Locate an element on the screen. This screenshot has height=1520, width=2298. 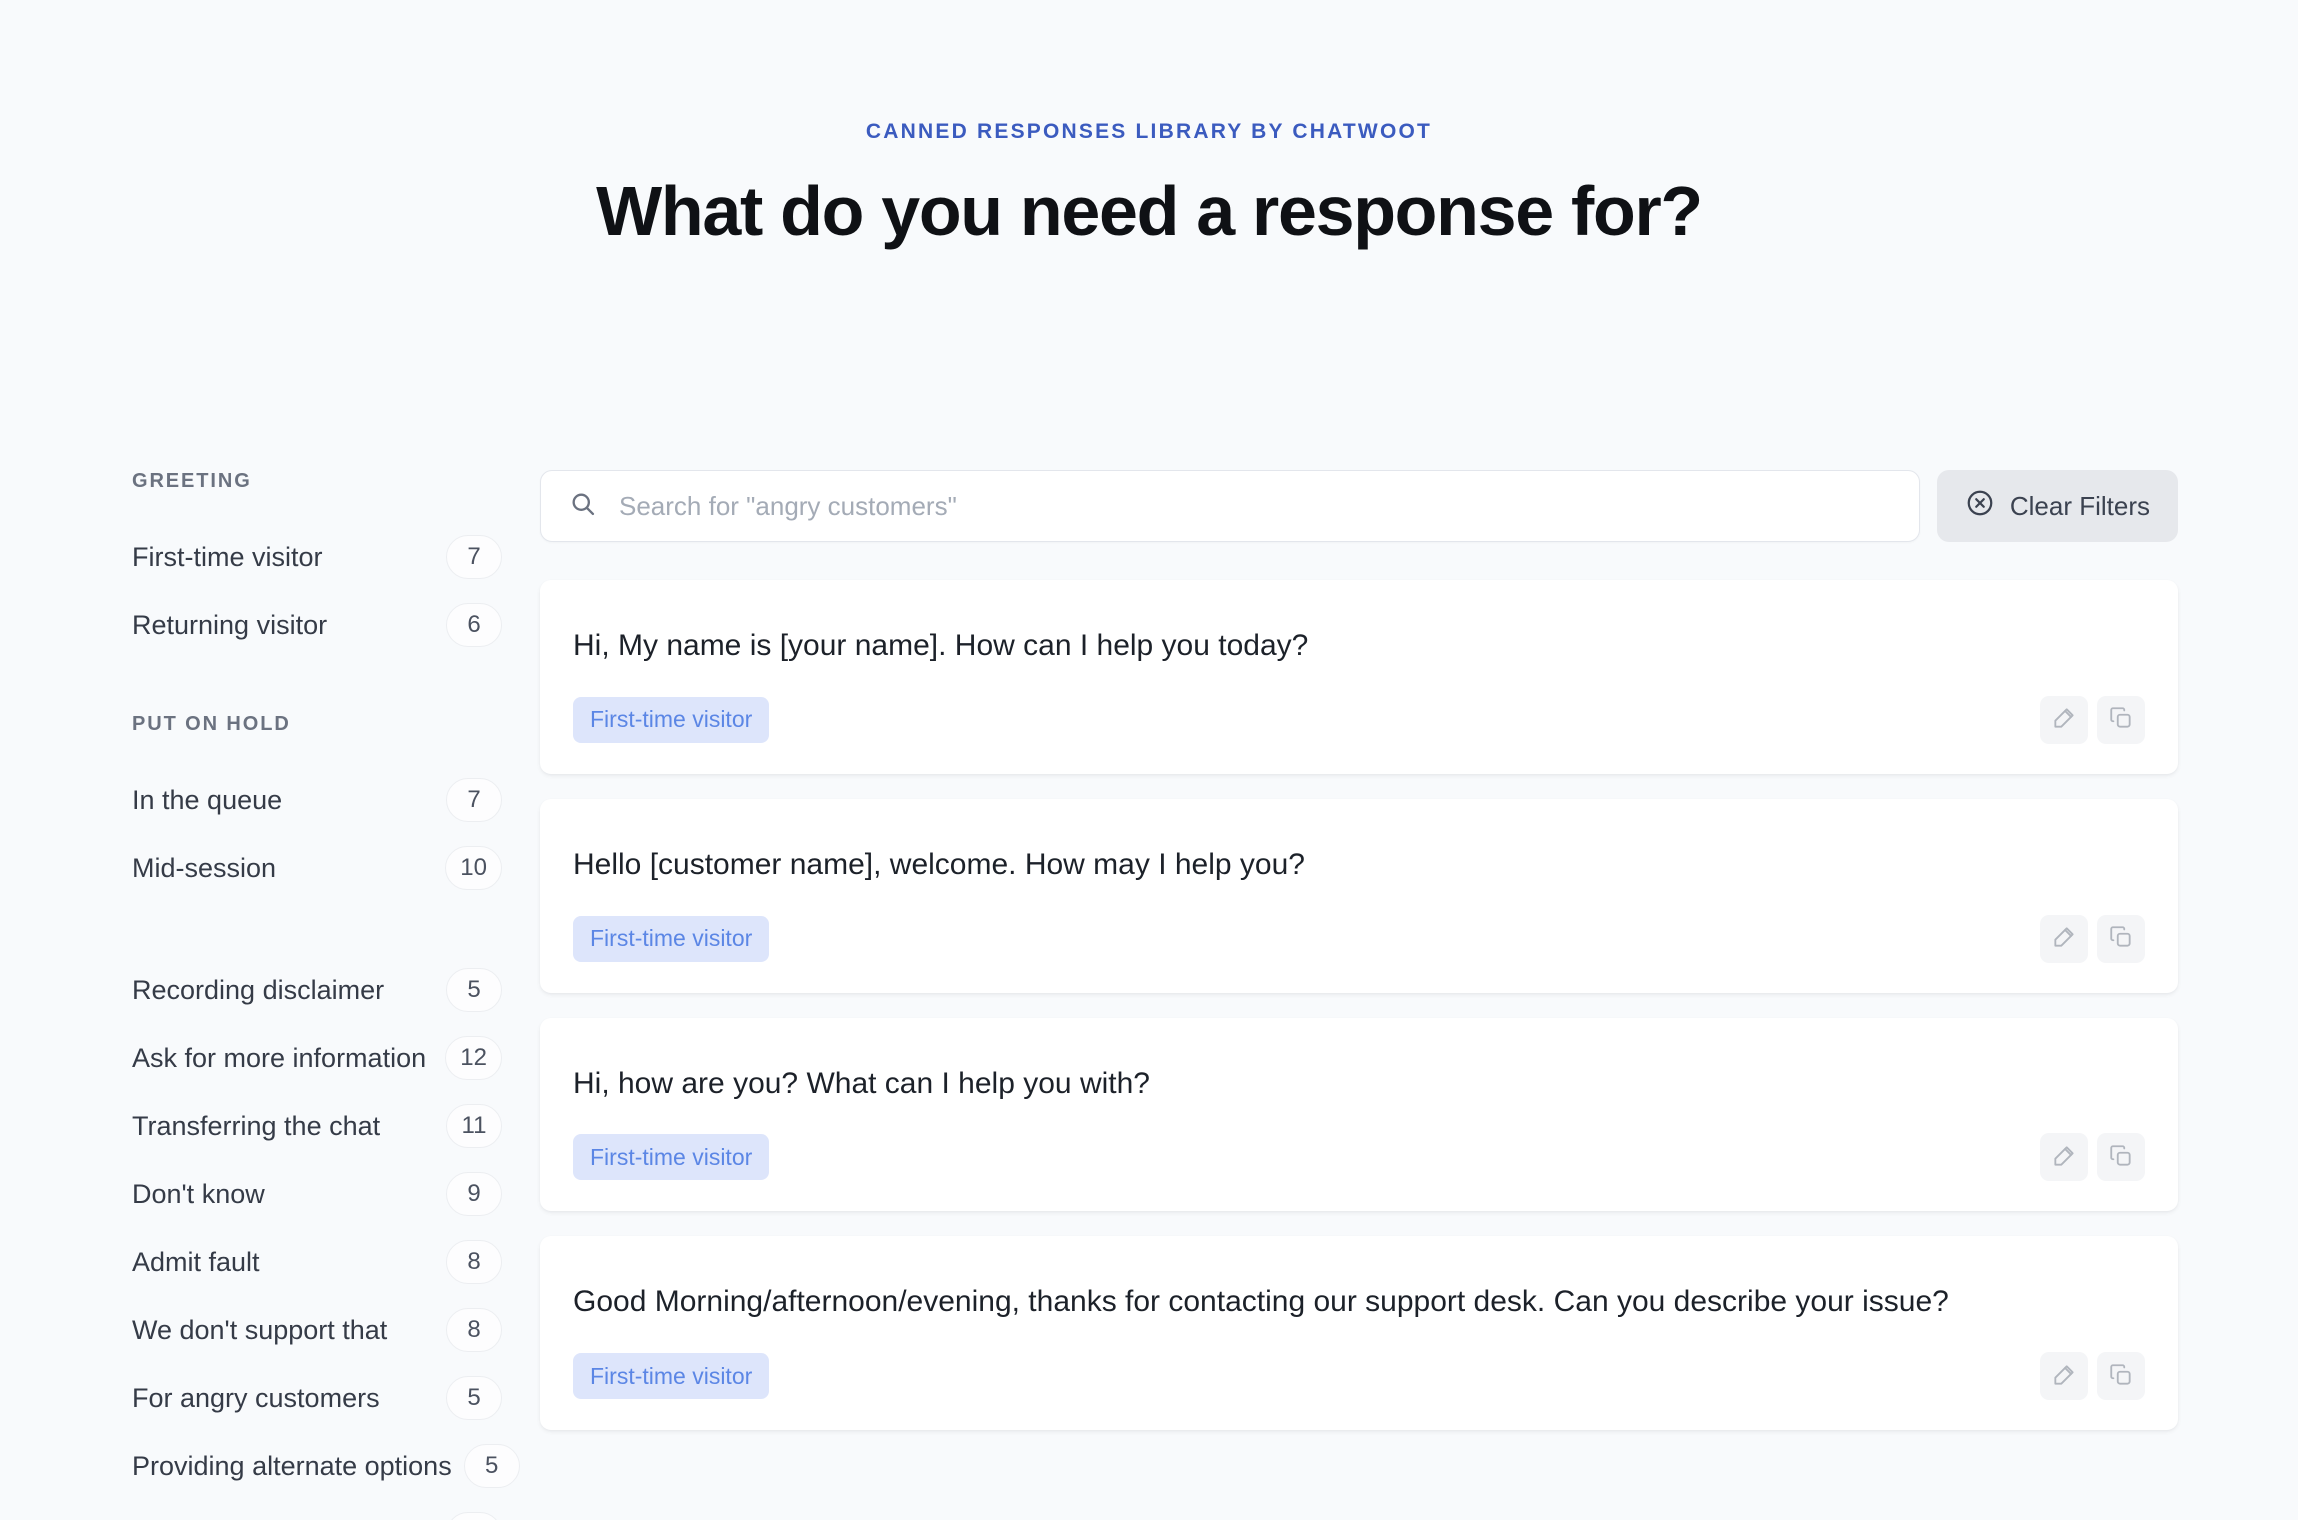
sidebar-item-label: For angry customers is located at coordinates (256, 1397).